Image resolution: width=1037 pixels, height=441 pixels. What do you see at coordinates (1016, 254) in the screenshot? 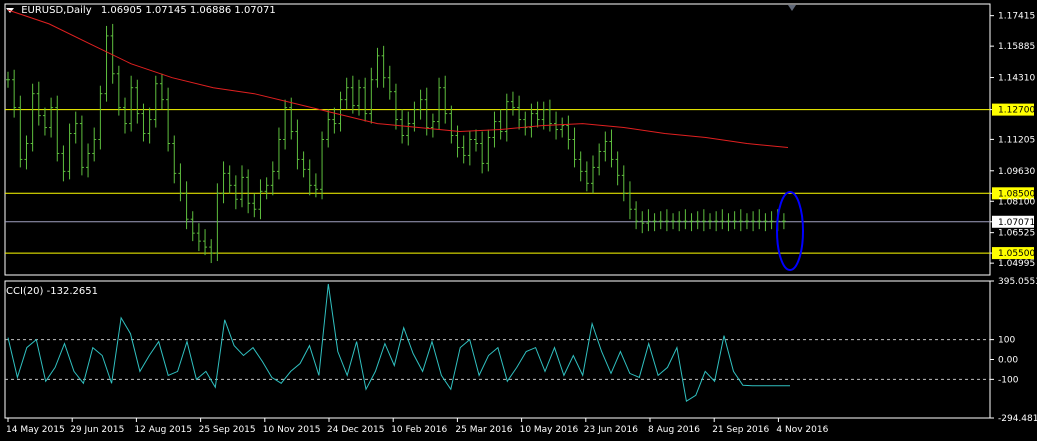
I see `y-tick-label: 1.05500` at bounding box center [1016, 254].